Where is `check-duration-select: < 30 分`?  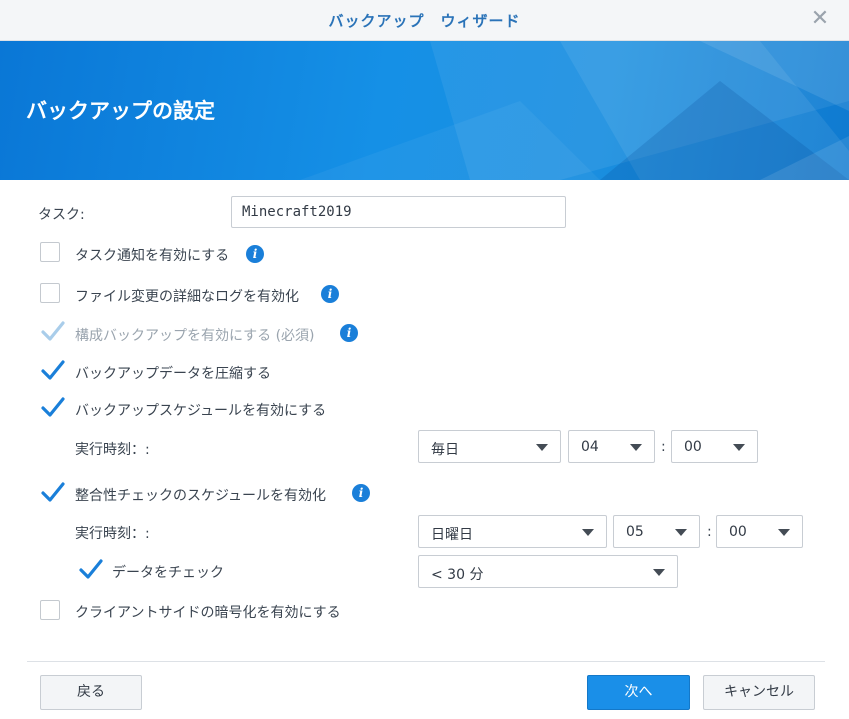 check-duration-select: < 30 分 is located at coordinates (548, 571).